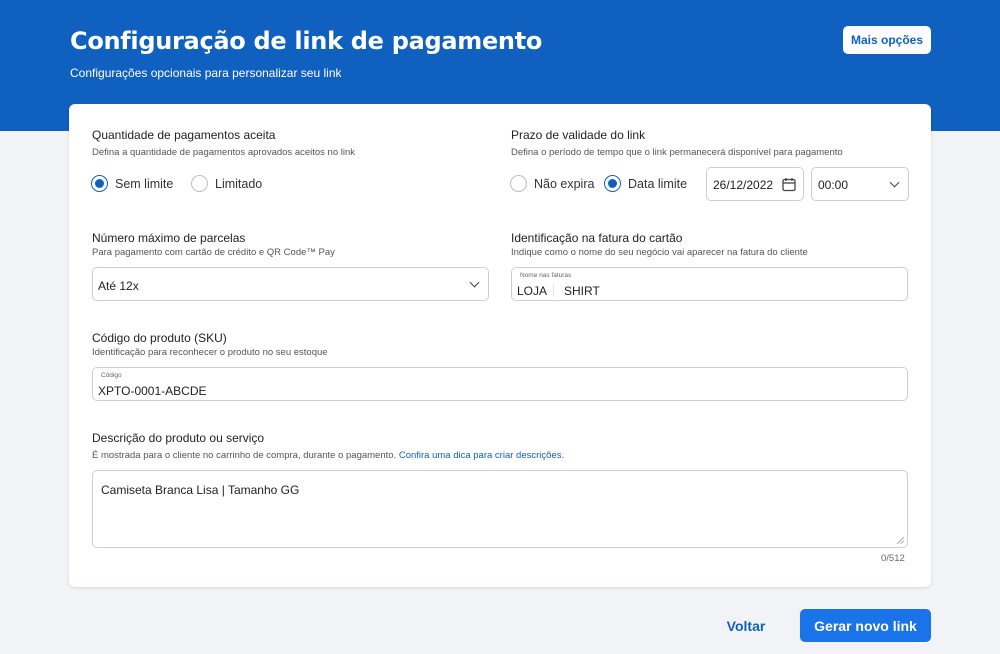  Describe the element at coordinates (546, 275) in the screenshot. I see `invoice-name-label: Nome nas faturas` at that location.